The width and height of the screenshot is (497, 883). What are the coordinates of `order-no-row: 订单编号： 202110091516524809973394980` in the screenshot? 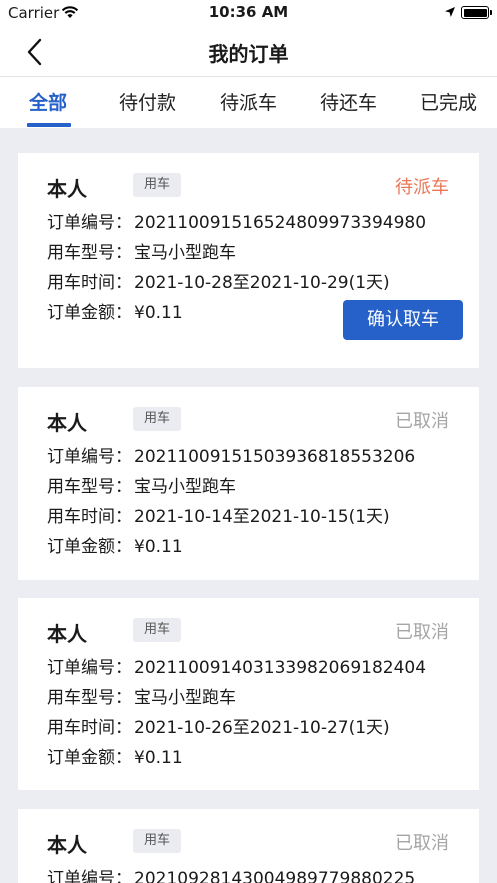 It's located at (236, 220).